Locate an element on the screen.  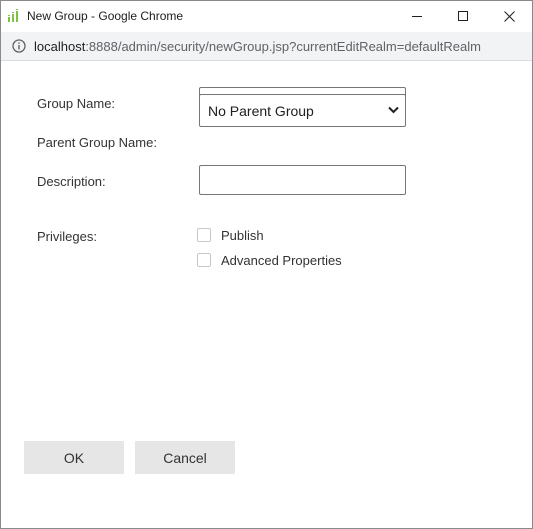
title-bar: New Group - Google Chrome is located at coordinates (266, 16).